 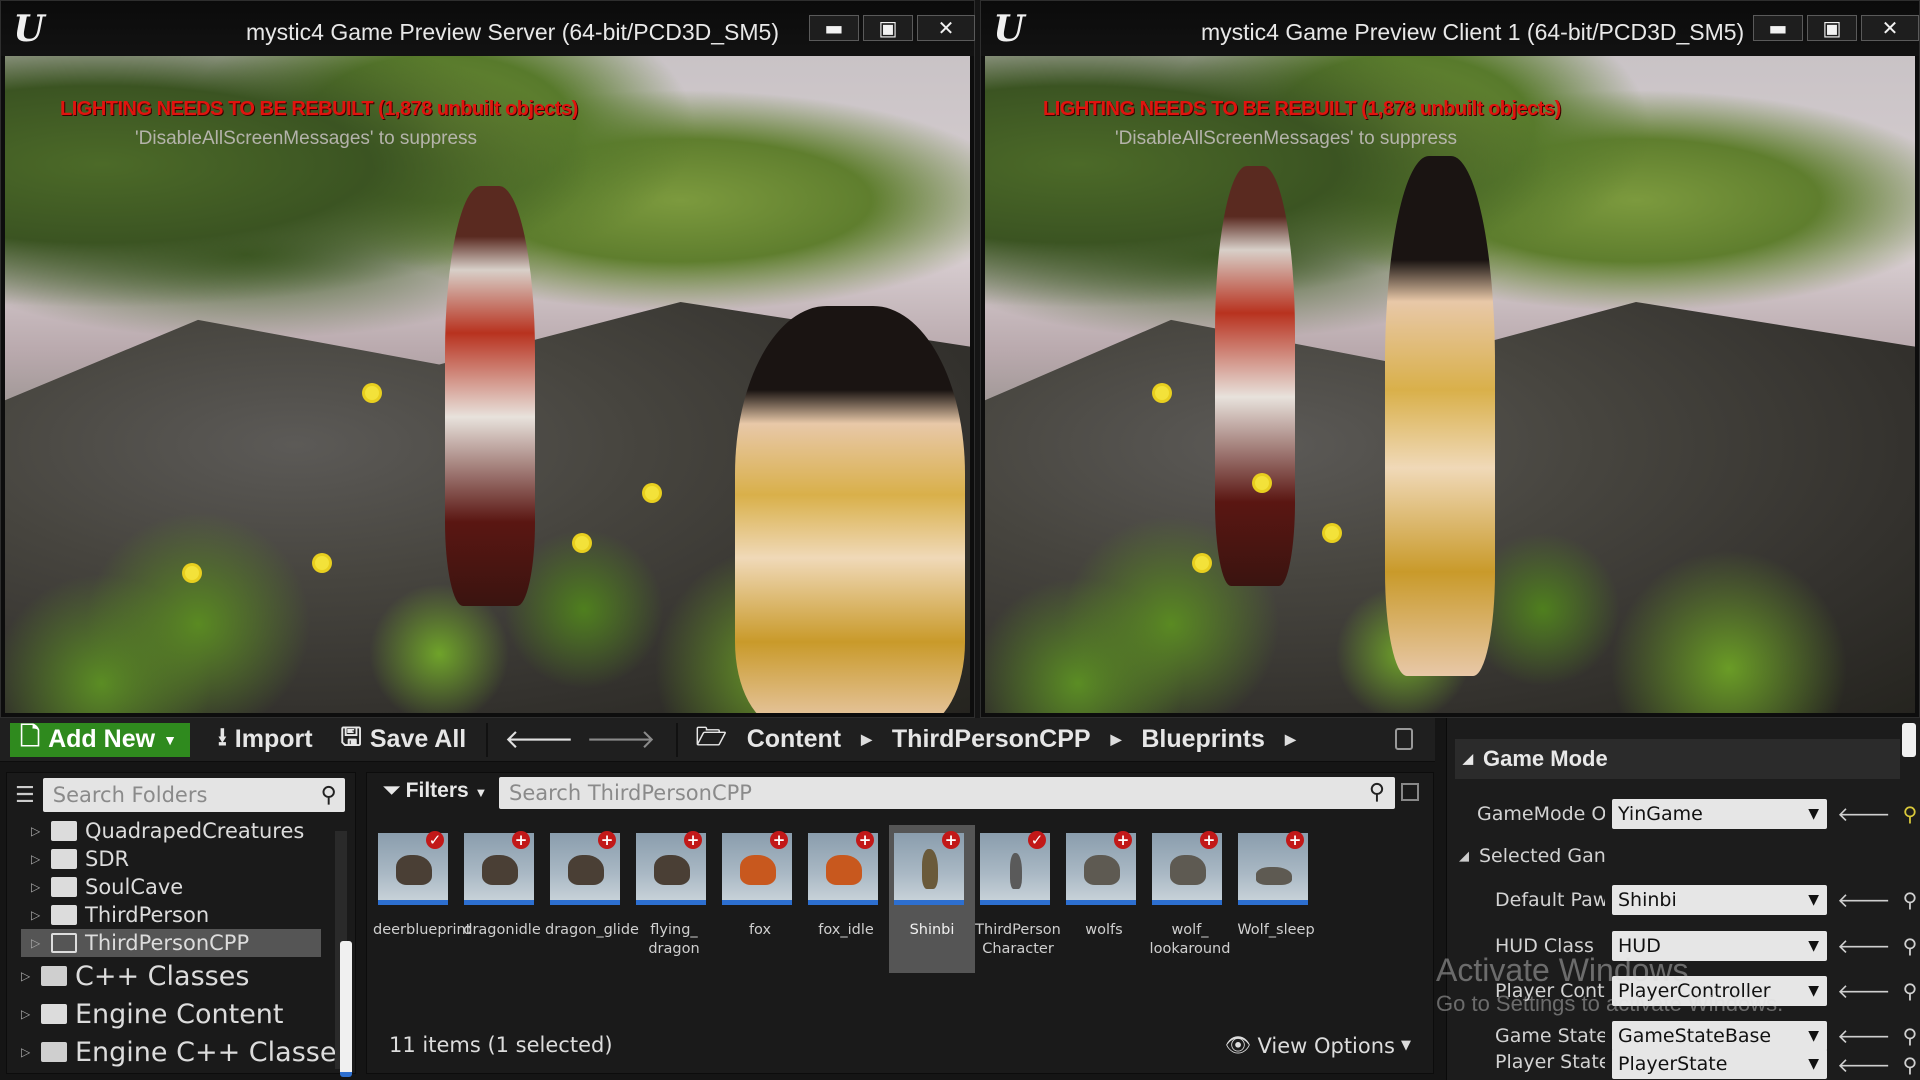 I want to click on category-game-mode: ◢ Game Mode, so click(x=1677, y=759).